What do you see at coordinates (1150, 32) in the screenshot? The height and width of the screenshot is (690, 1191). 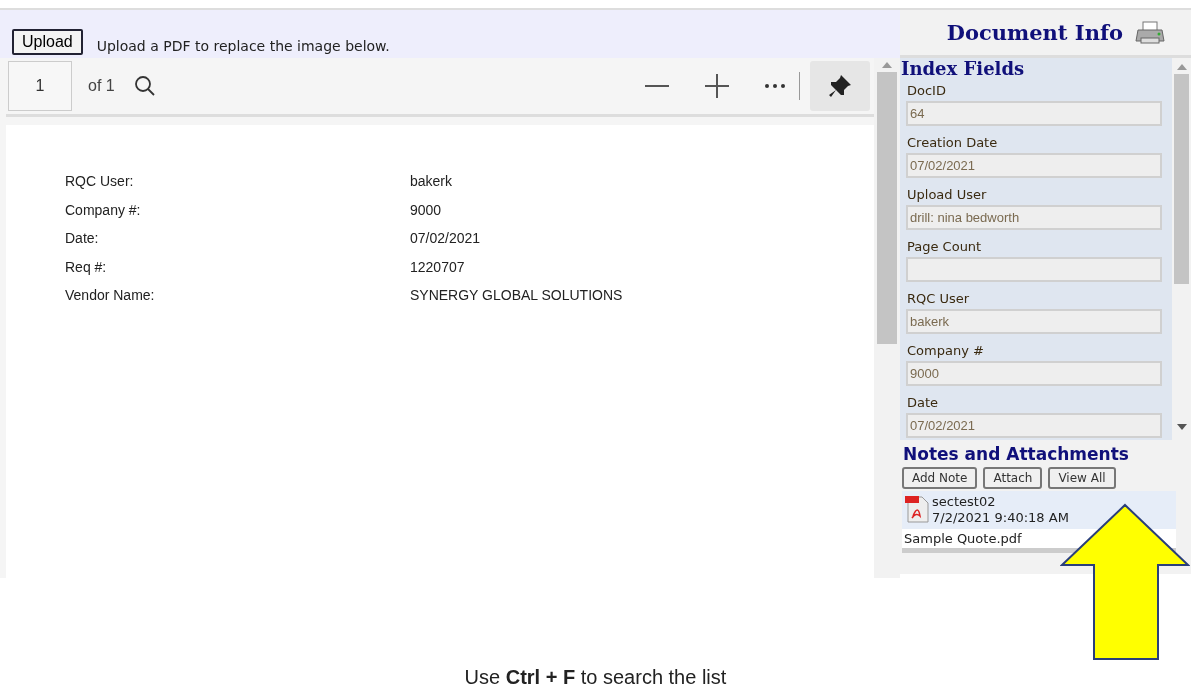 I see `printer-icon` at bounding box center [1150, 32].